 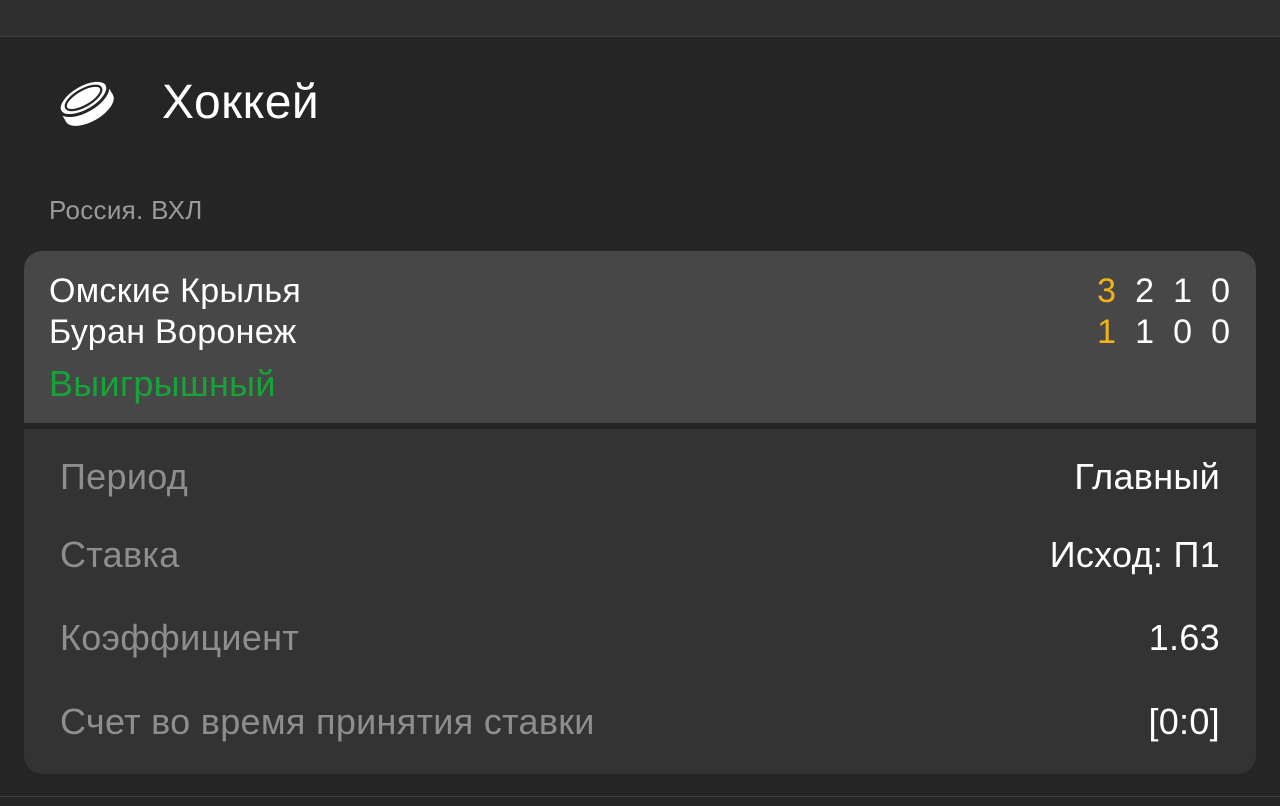 I want to click on score-period-1: 2, so click(x=1144, y=291).